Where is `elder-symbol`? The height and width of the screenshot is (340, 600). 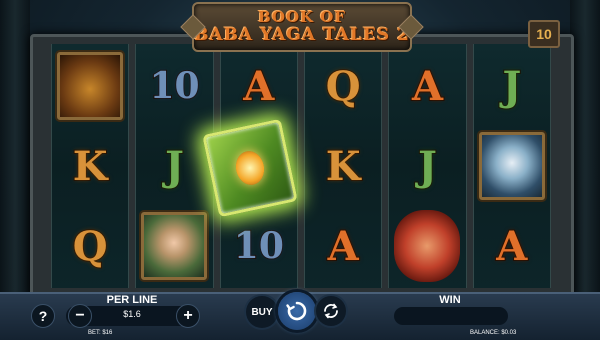
elder-symbol is located at coordinates (511, 166).